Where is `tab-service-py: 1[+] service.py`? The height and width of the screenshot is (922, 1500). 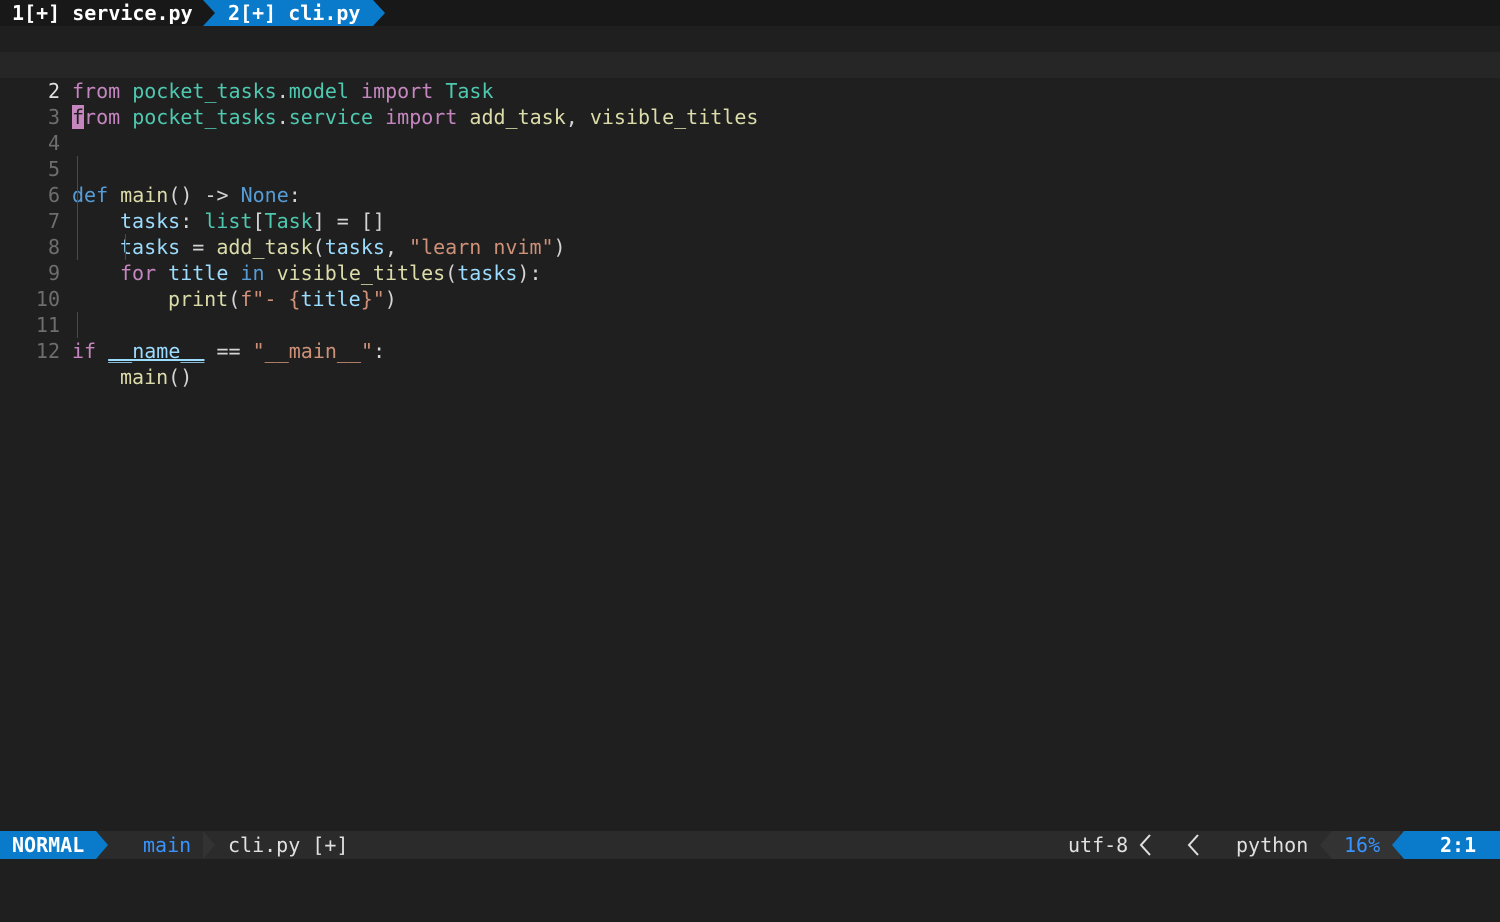
tab-service-py: 1[+] service.py is located at coordinates (102, 13).